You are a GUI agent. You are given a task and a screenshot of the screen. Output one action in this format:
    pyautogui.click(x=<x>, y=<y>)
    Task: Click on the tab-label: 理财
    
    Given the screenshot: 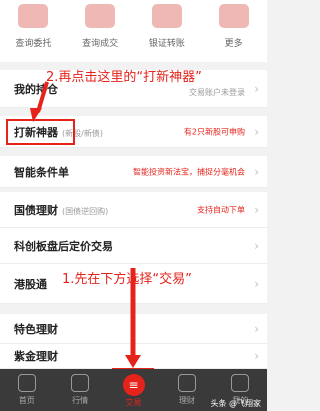 What is the action you would take?
    pyautogui.click(x=186, y=400)
    